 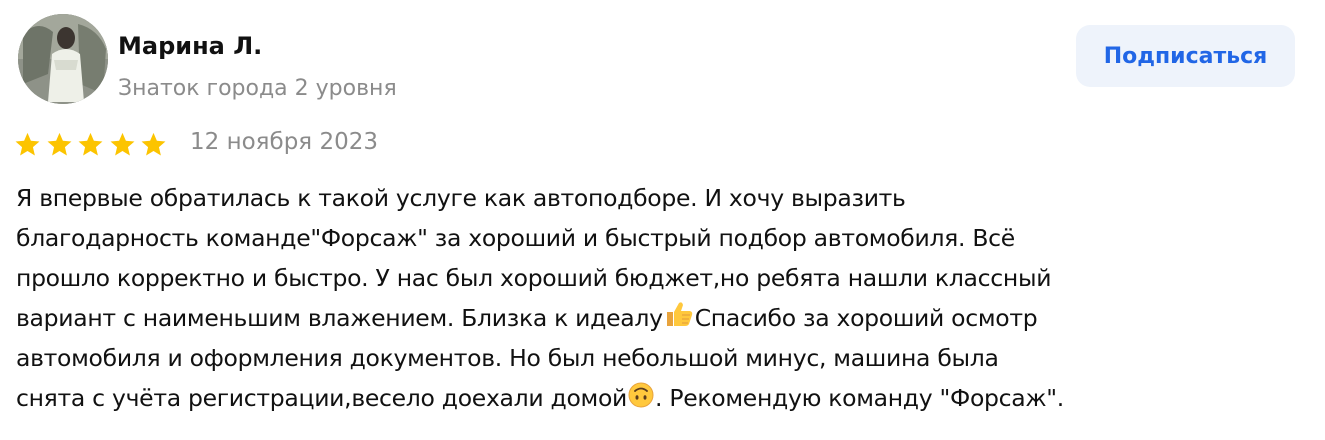 What do you see at coordinates (1185, 56) in the screenshot?
I see `subscribe-button: Подписаться` at bounding box center [1185, 56].